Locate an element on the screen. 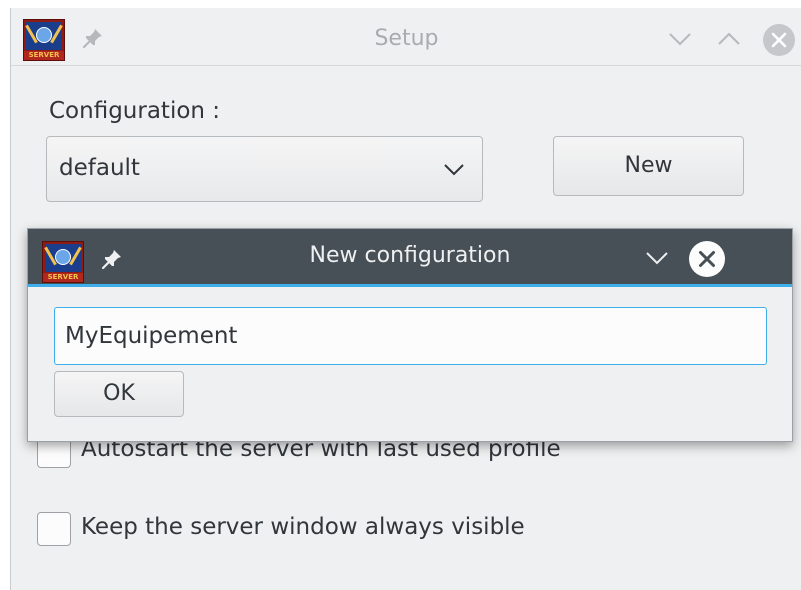 This screenshot has width=801, height=590. configuration-select: default is located at coordinates (264, 169).